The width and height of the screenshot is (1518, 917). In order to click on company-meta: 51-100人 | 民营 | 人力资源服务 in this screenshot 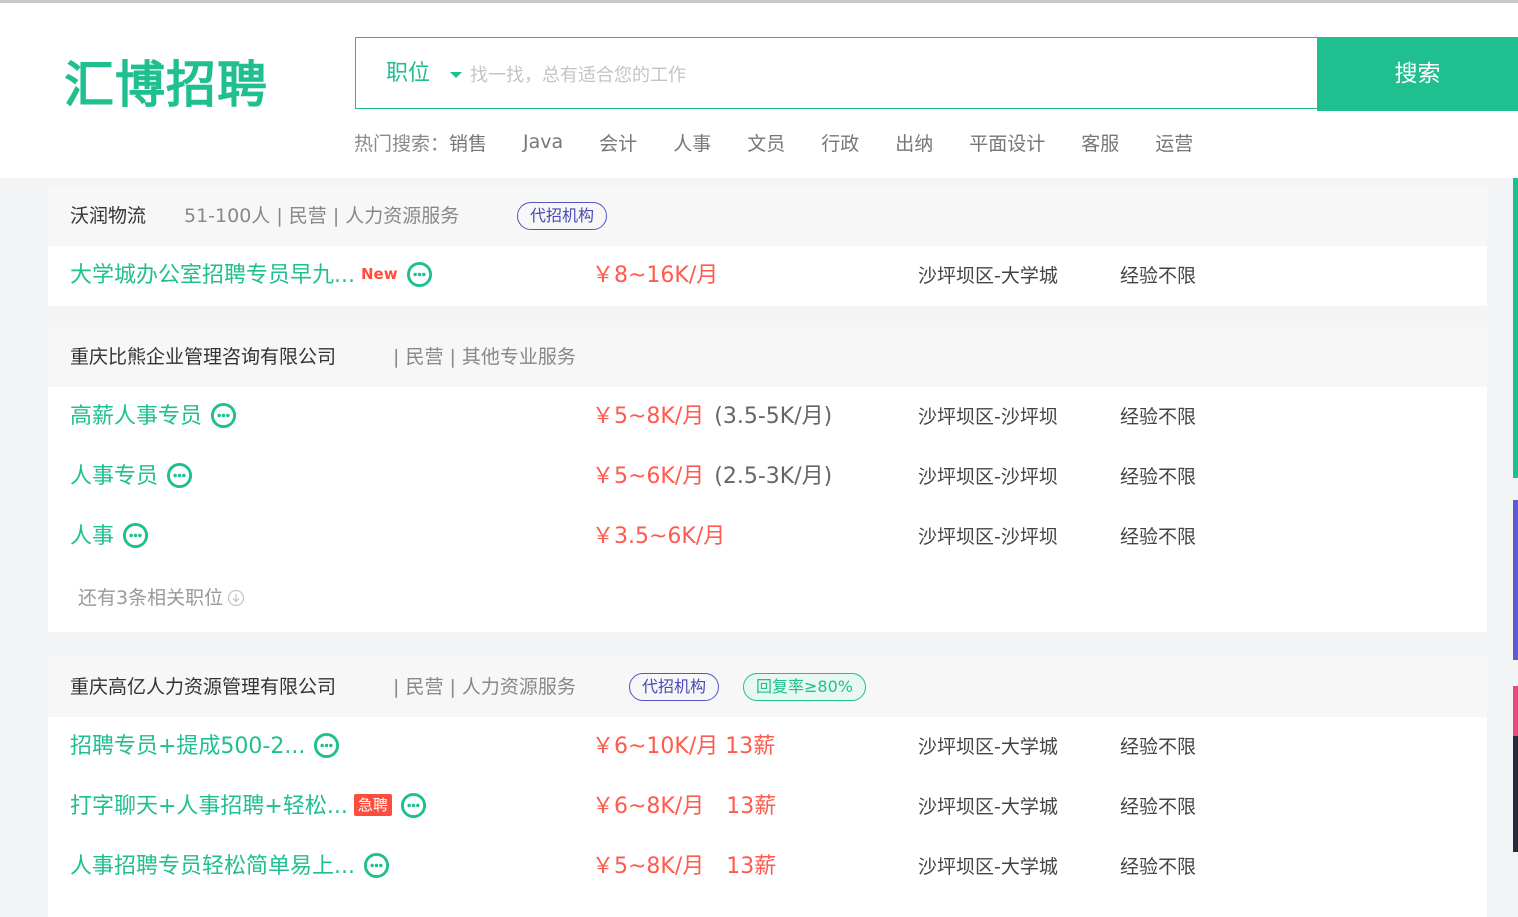, I will do `click(322, 216)`.